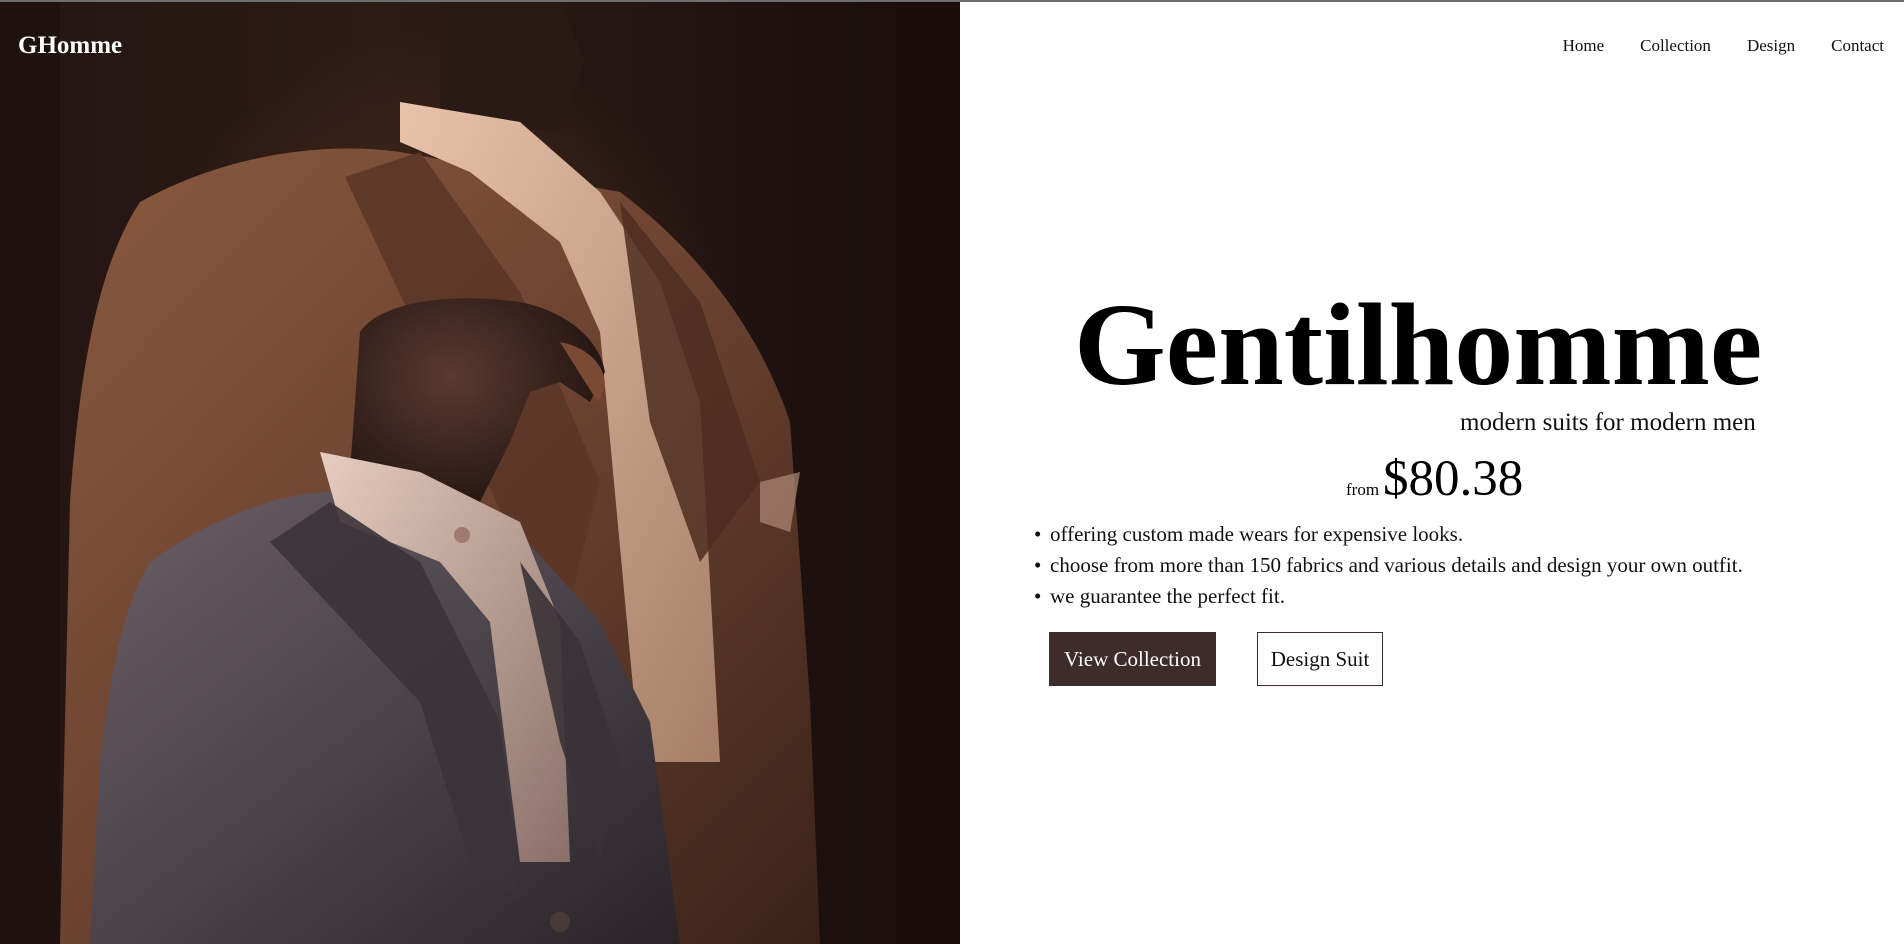 The width and height of the screenshot is (1904, 944). What do you see at coordinates (1363, 489) in the screenshot?
I see `price-prefix: from` at bounding box center [1363, 489].